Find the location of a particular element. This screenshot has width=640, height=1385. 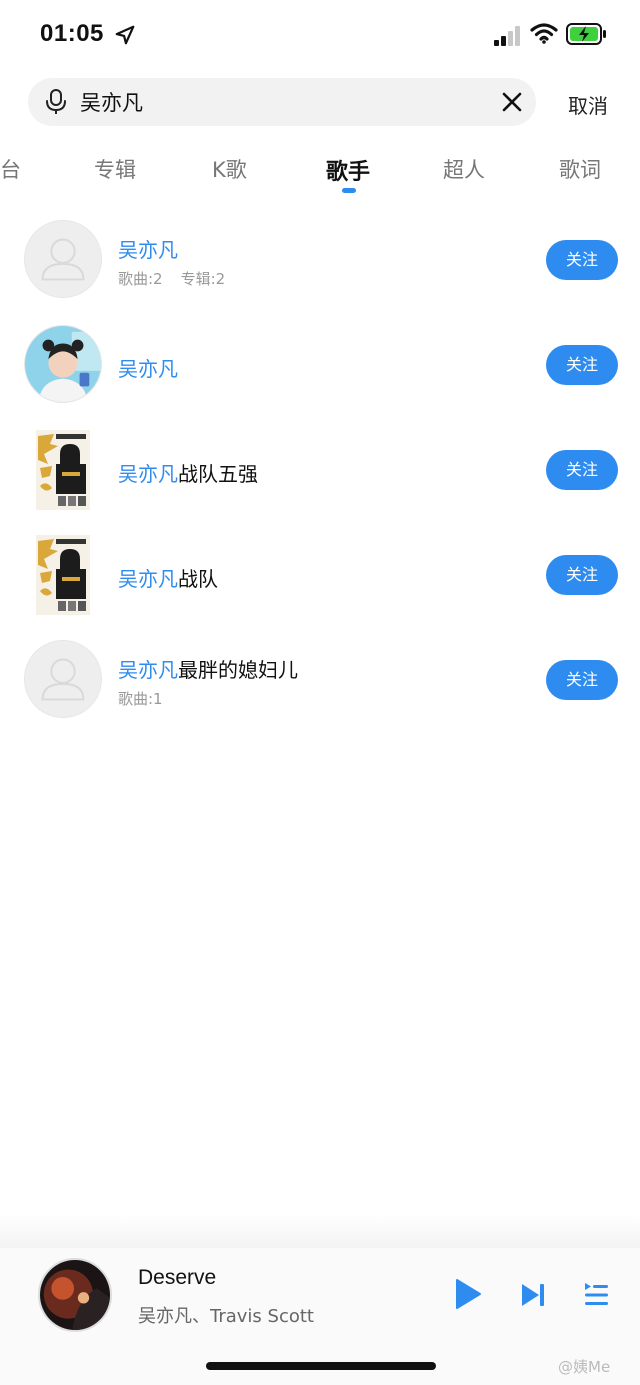

search-input is located at coordinates (280, 102).